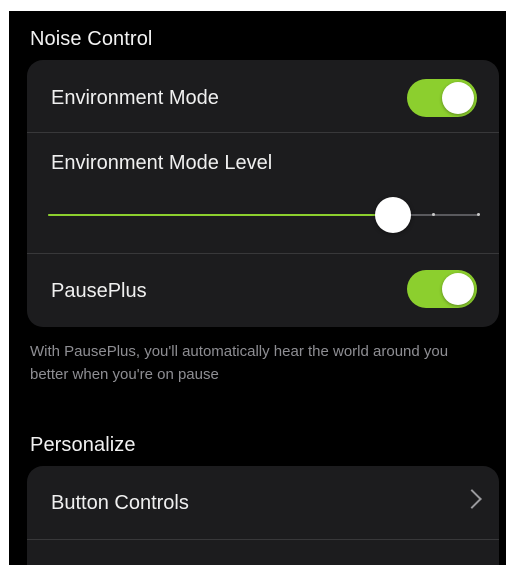 The height and width of the screenshot is (565, 509). I want to click on slider-fill, so click(220, 215).